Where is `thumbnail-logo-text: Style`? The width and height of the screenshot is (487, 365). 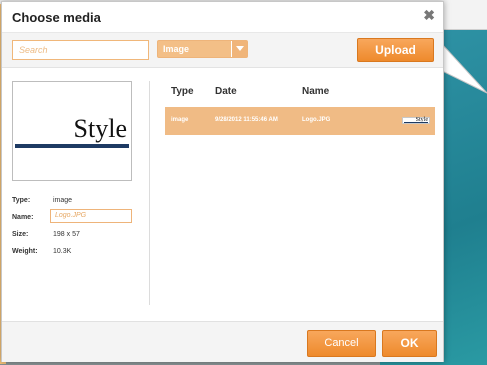
thumbnail-logo-text: Style is located at coordinates (100, 128).